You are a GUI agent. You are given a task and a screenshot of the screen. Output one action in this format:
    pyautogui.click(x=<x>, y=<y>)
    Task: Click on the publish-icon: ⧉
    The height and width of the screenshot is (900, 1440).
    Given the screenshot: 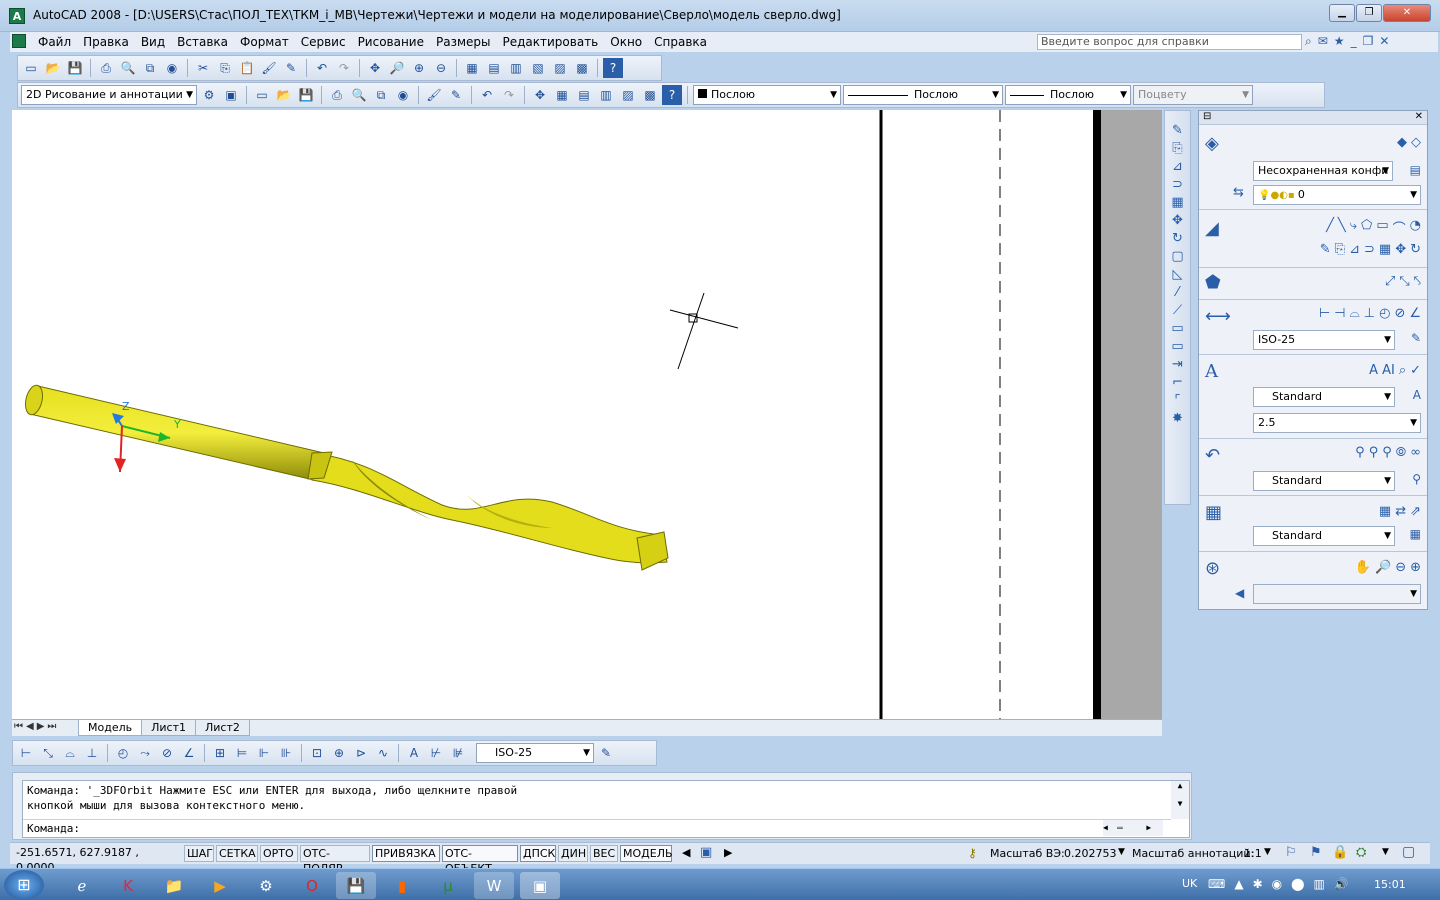 What is the action you would take?
    pyautogui.click(x=150, y=68)
    